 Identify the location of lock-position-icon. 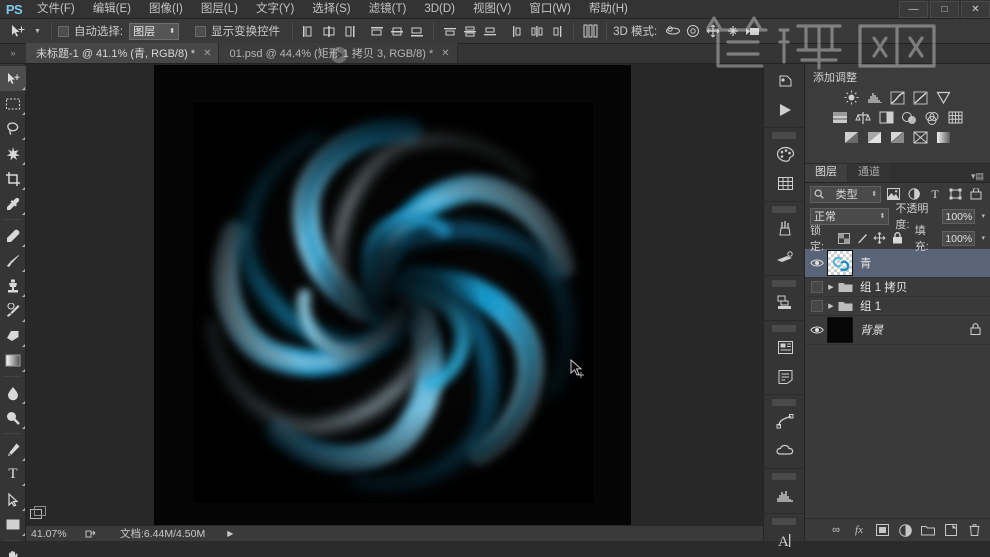
(880, 238).